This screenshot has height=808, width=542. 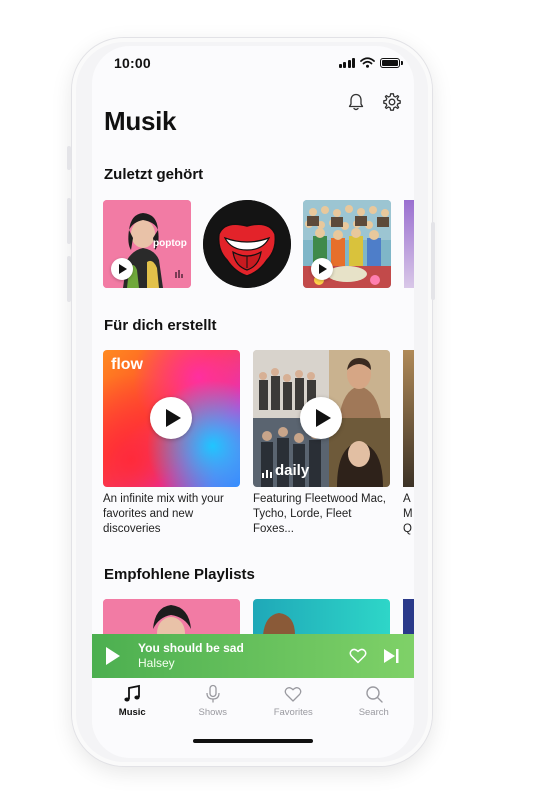 I want to click on tab-music: Music, so click(x=132, y=704).